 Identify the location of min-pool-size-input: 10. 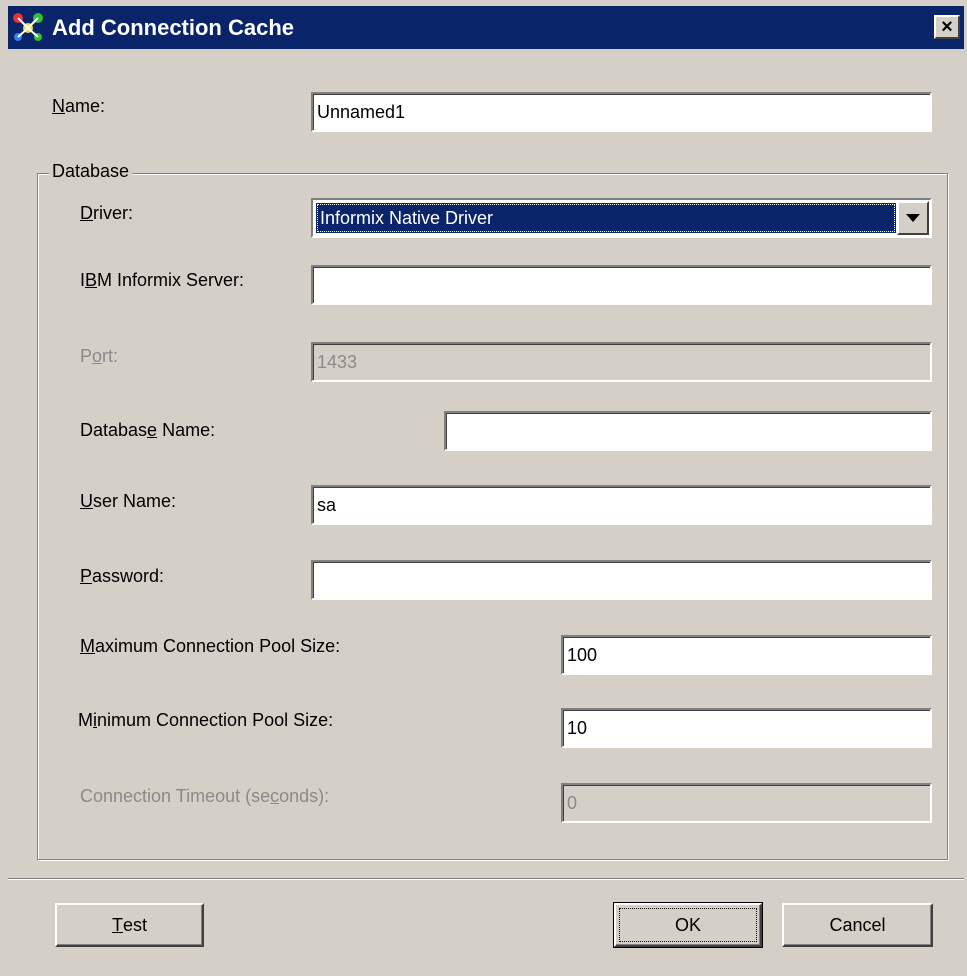
(746, 728).